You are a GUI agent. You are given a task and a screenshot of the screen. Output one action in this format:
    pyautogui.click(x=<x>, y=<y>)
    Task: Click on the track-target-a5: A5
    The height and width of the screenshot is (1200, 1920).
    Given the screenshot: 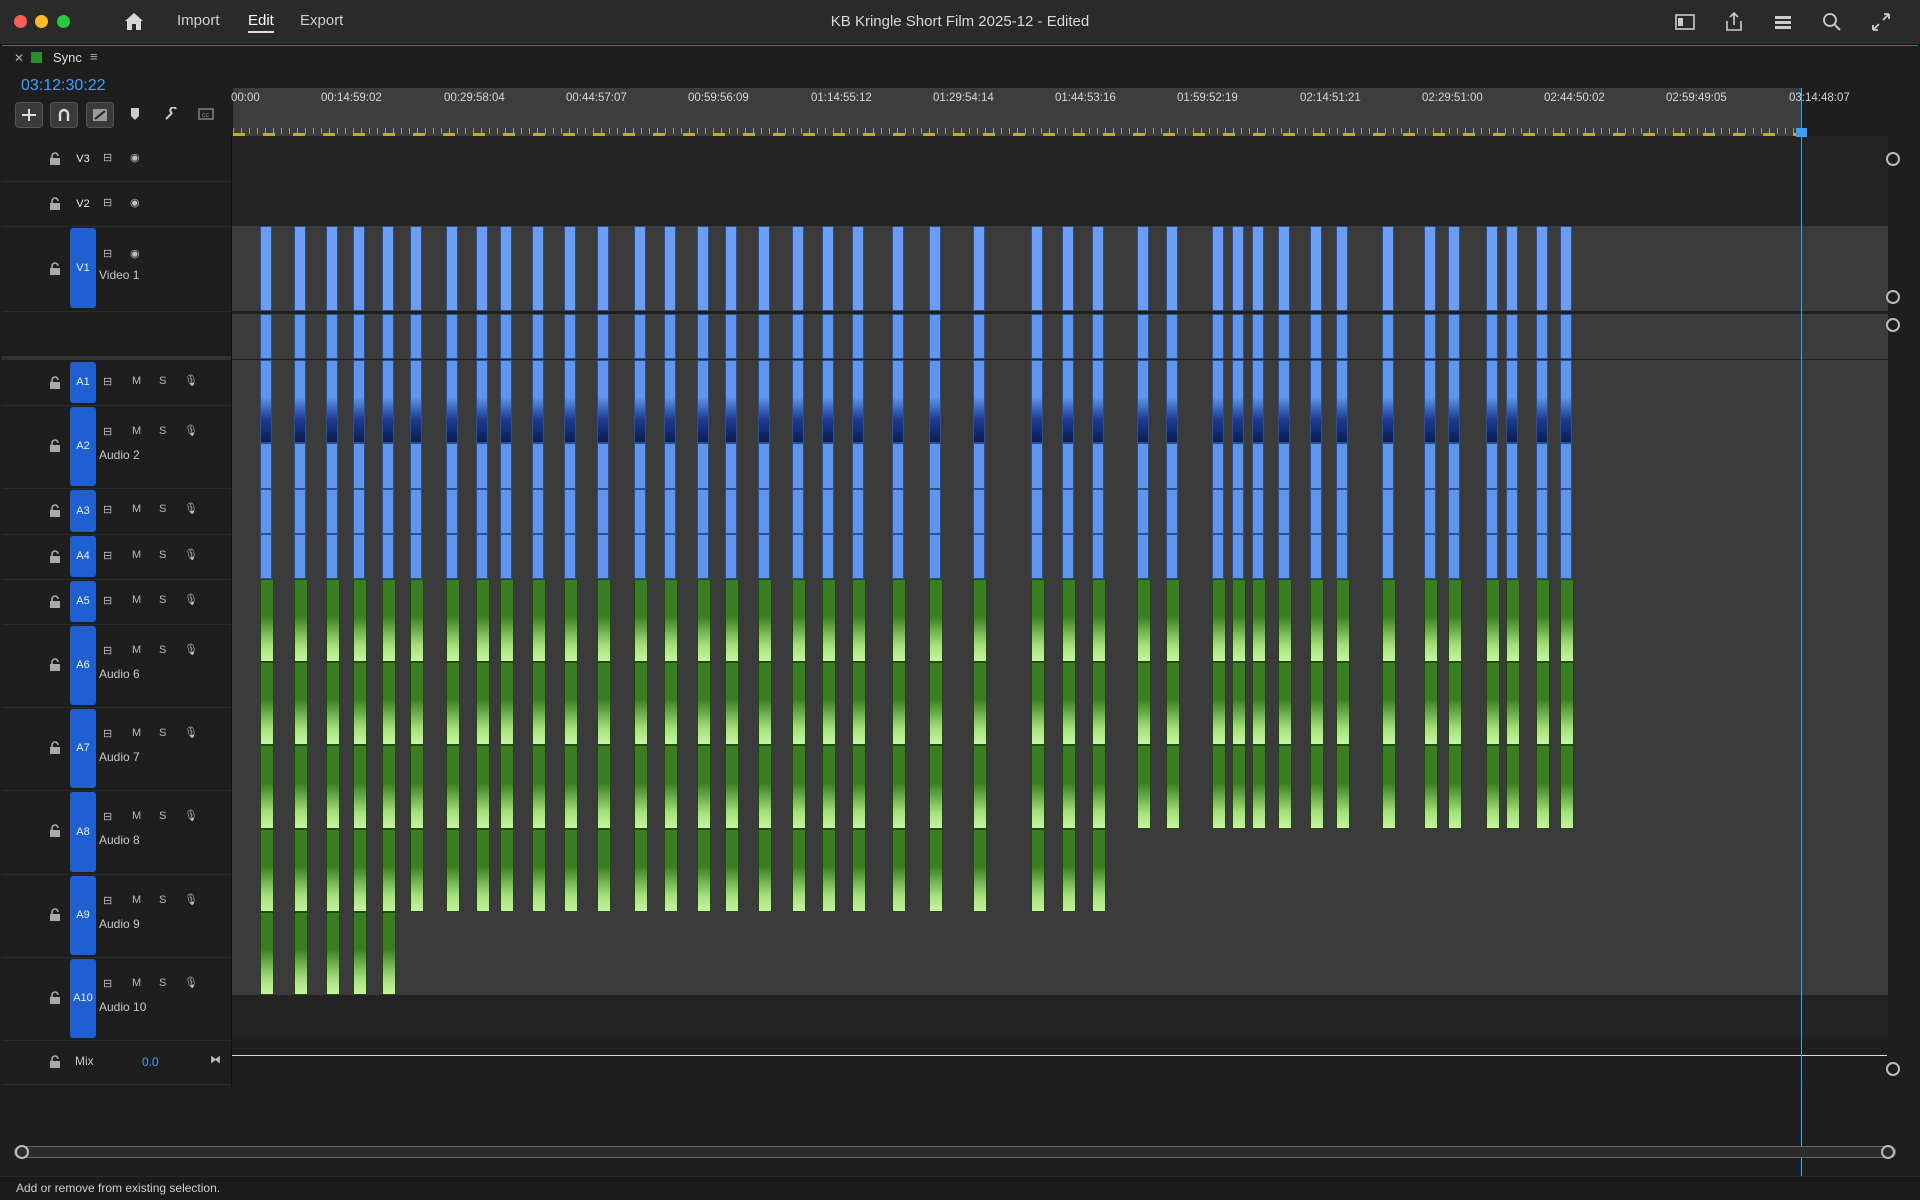 What is the action you would take?
    pyautogui.click(x=83, y=601)
    